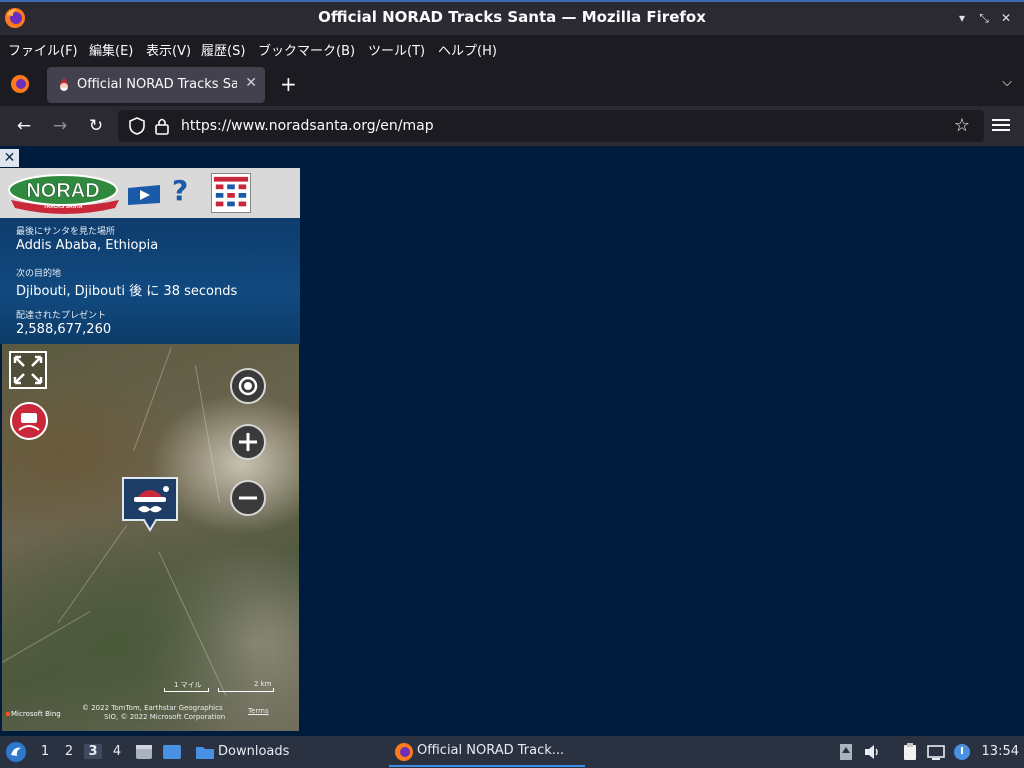 Image resolution: width=1024 pixels, height=768 pixels. Describe the element at coordinates (551, 126) in the screenshot. I see `url-bar: https://www.noradsanta.org/en/map ☆` at that location.